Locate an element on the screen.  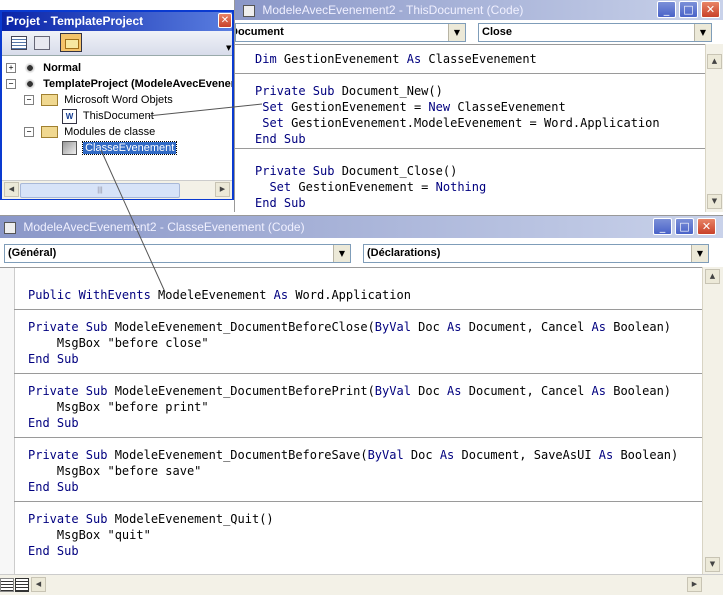
classe-minimize-button: _ is located at coordinates (662, 226).